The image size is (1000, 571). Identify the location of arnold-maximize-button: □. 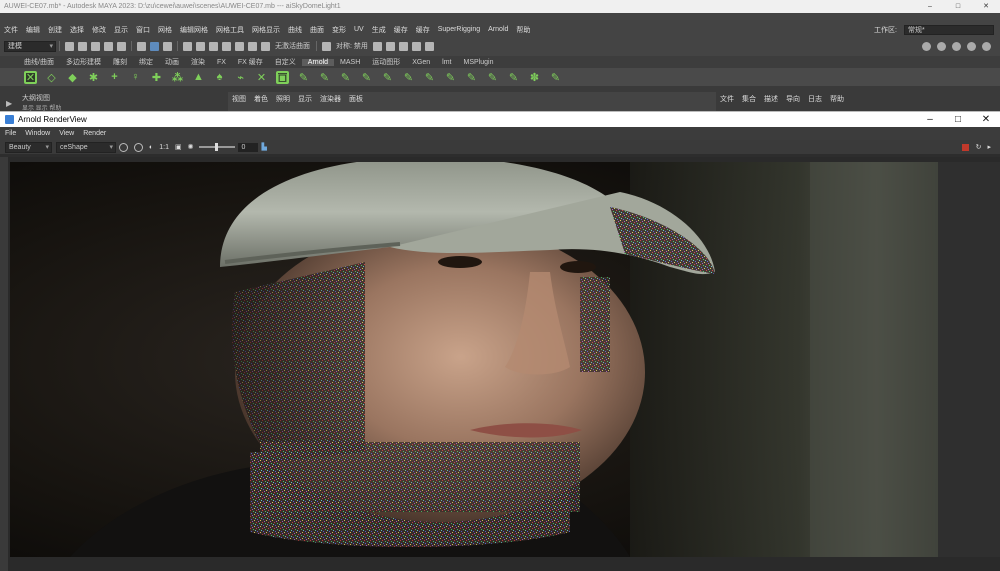
(958, 119).